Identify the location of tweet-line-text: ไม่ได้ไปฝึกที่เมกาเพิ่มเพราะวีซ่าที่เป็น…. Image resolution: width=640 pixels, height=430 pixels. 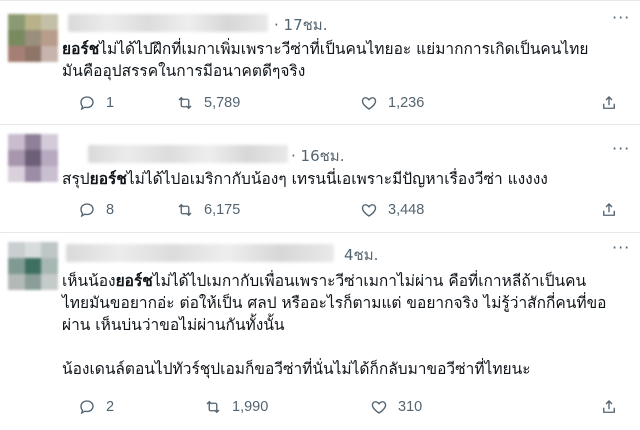
(344, 49).